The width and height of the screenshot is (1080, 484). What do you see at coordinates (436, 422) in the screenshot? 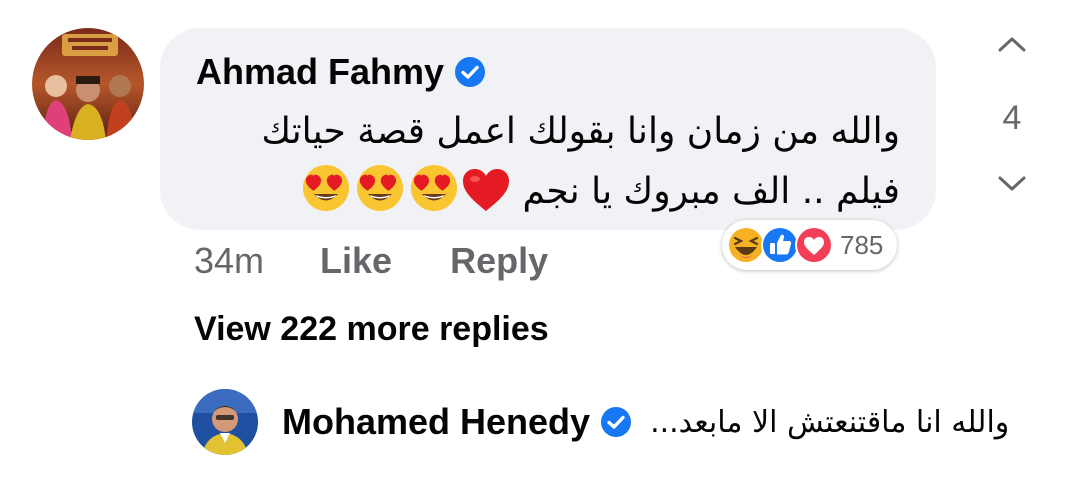
I see `reply-author-name: Mohamed Henedy` at bounding box center [436, 422].